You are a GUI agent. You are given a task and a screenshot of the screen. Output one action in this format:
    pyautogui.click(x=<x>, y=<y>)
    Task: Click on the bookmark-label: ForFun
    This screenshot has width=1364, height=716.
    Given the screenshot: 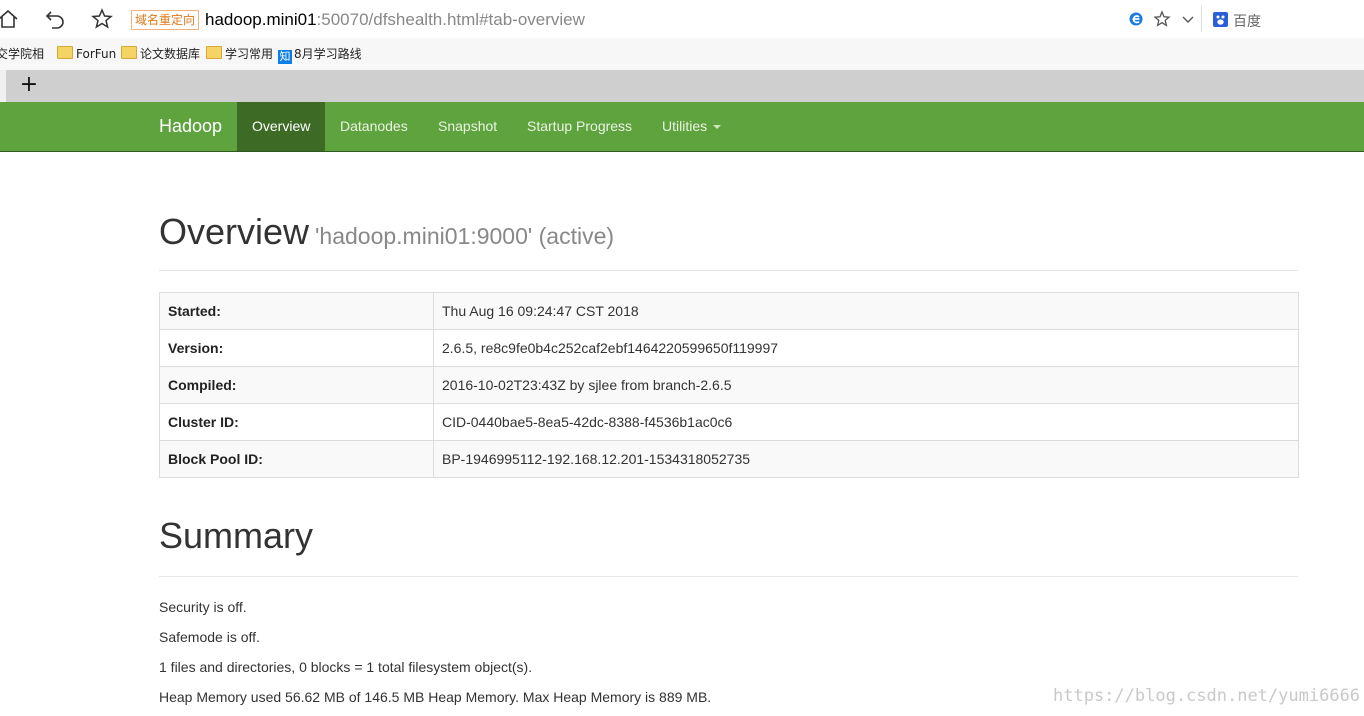 What is the action you would take?
    pyautogui.click(x=96, y=54)
    